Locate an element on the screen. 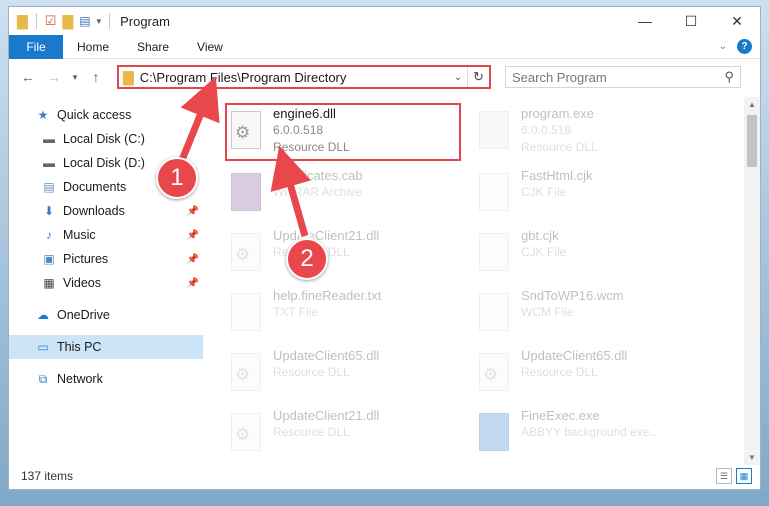 Image resolution: width=769 pixels, height=506 pixels. cloud-icon: ☁ is located at coordinates (43, 315).